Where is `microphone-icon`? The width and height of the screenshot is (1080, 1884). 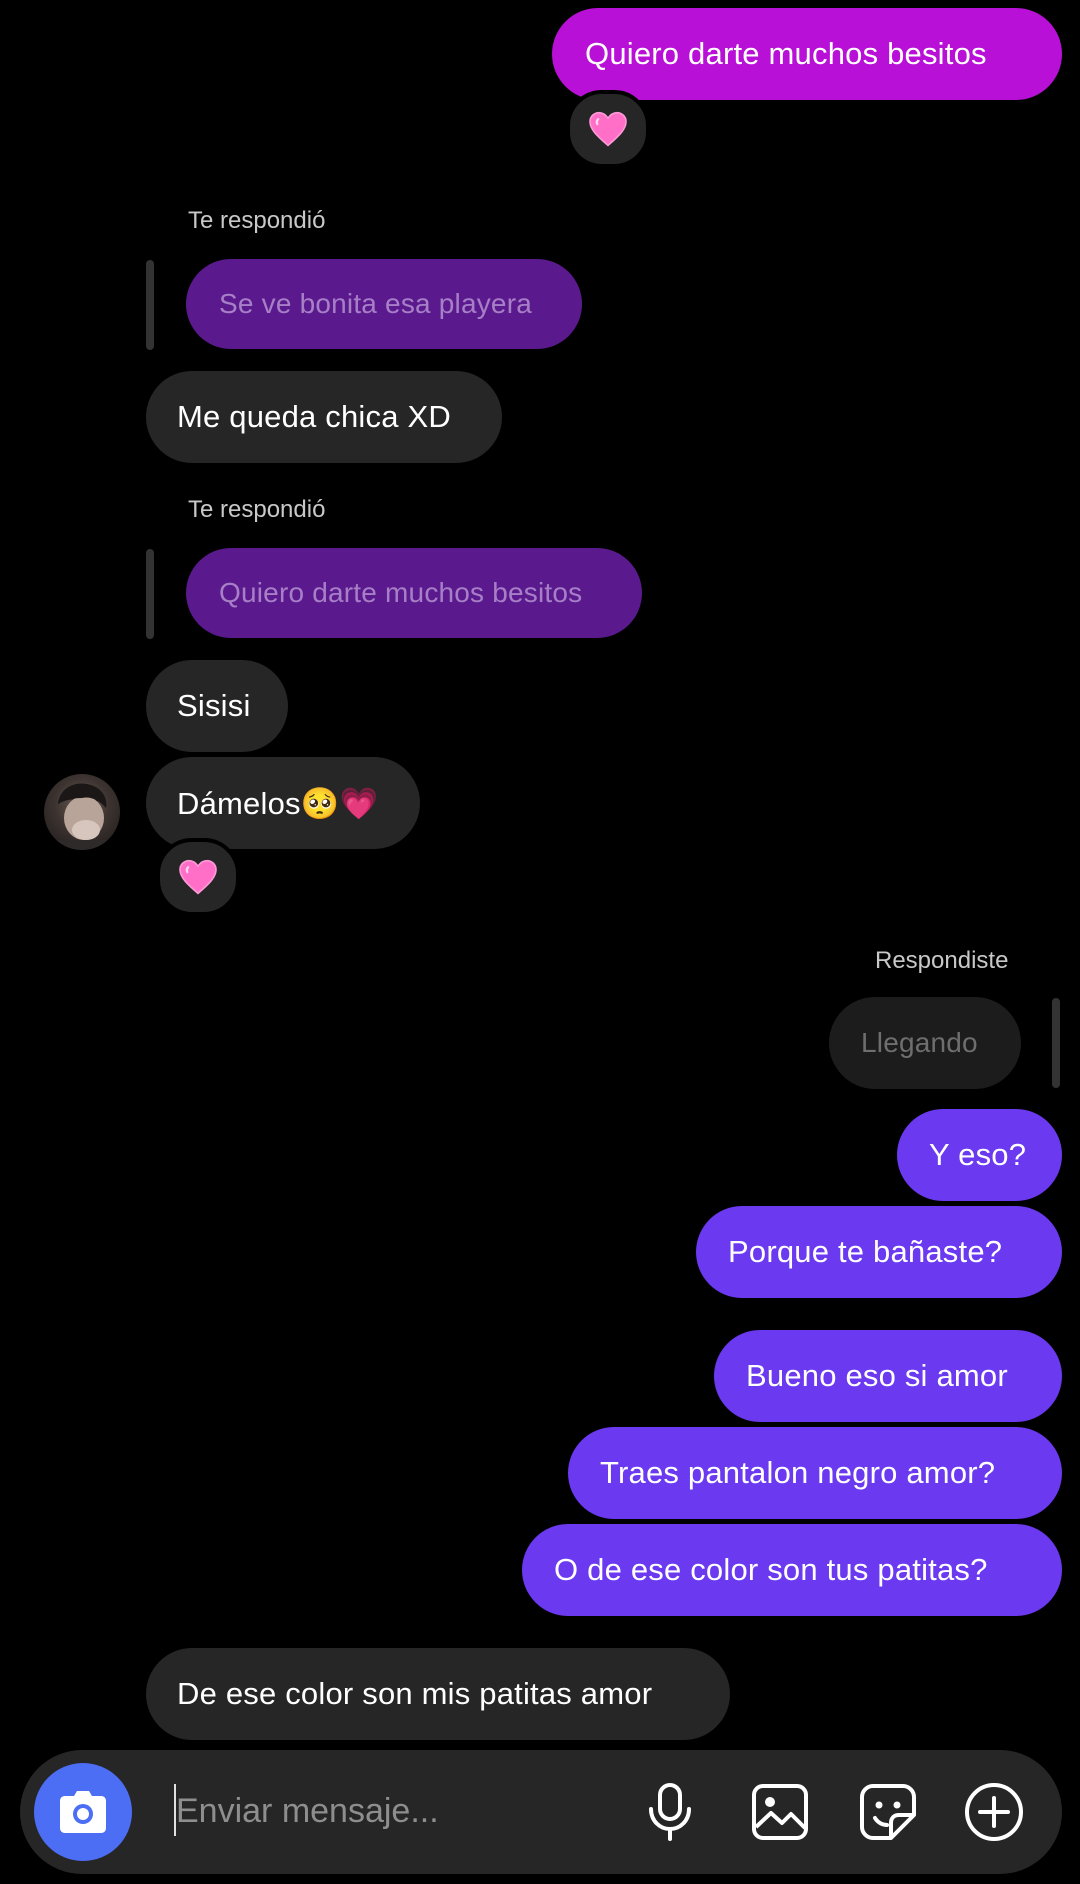
microphone-icon is located at coordinates (670, 1812).